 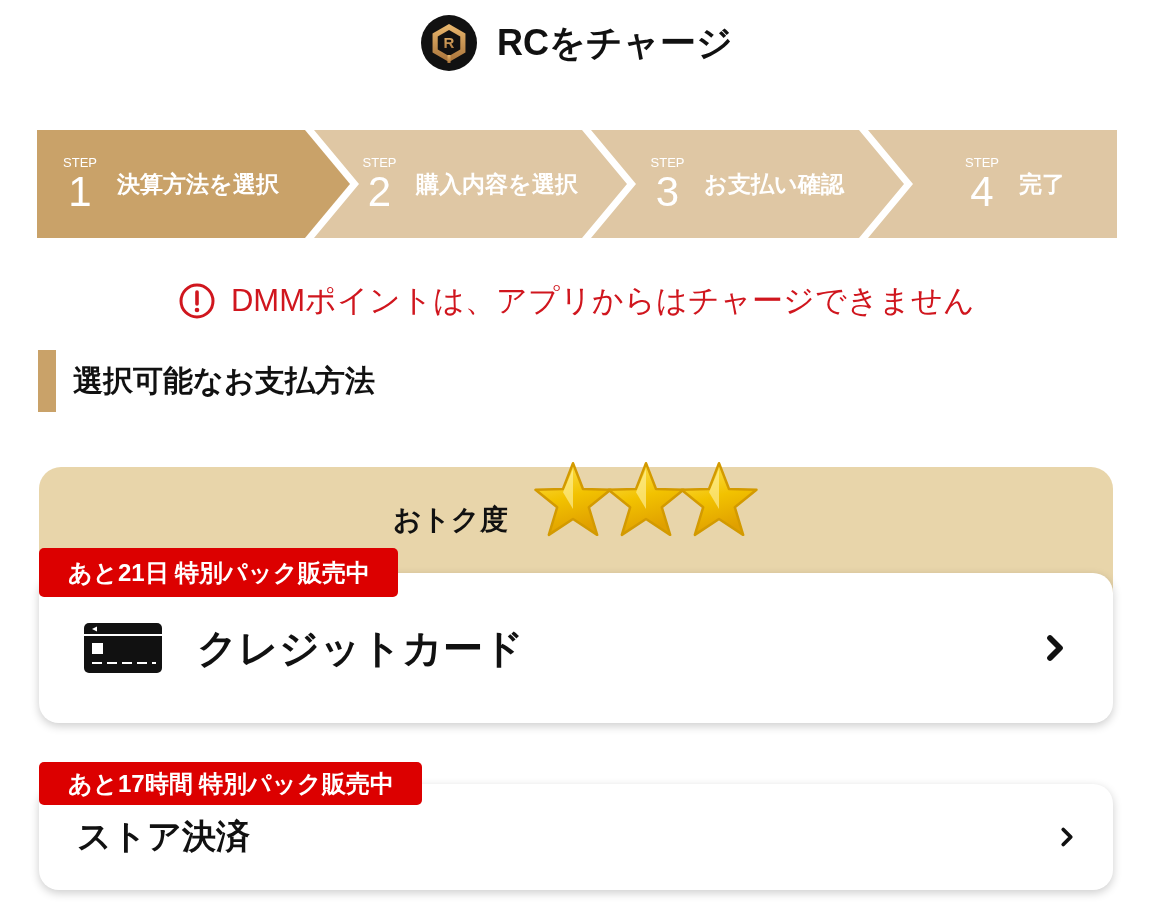 I want to click on section-heading: 選択可能なお支払方法, so click(x=577, y=381).